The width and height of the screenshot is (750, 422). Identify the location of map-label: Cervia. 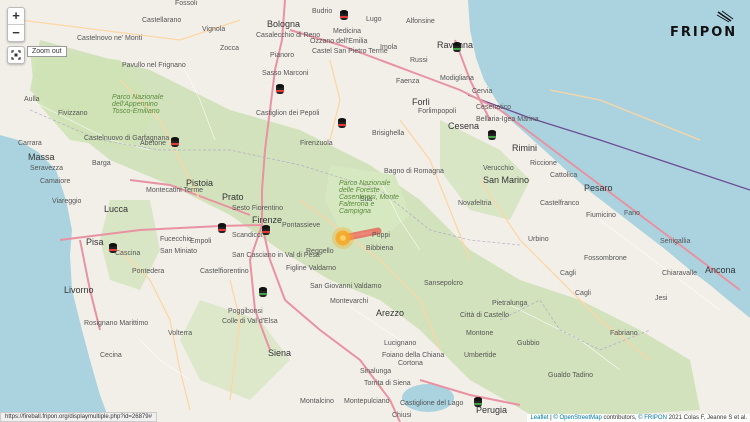
(482, 91).